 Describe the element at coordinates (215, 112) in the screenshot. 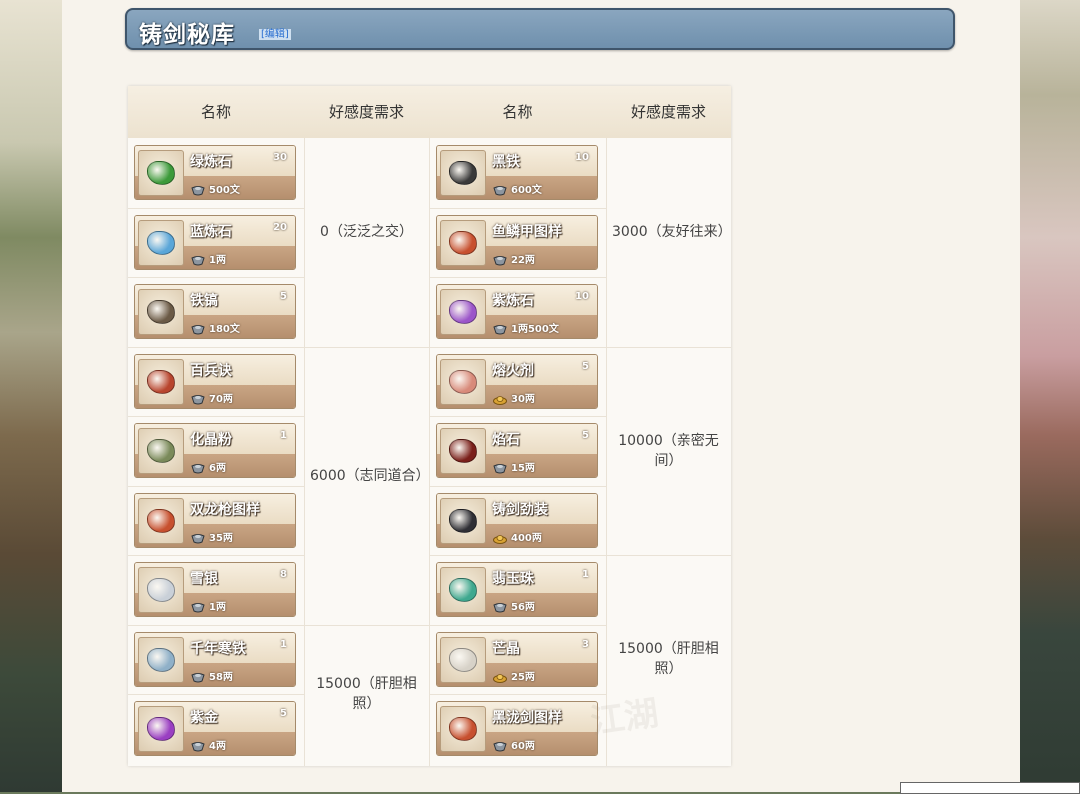

I see `header-name-left: 名称` at that location.